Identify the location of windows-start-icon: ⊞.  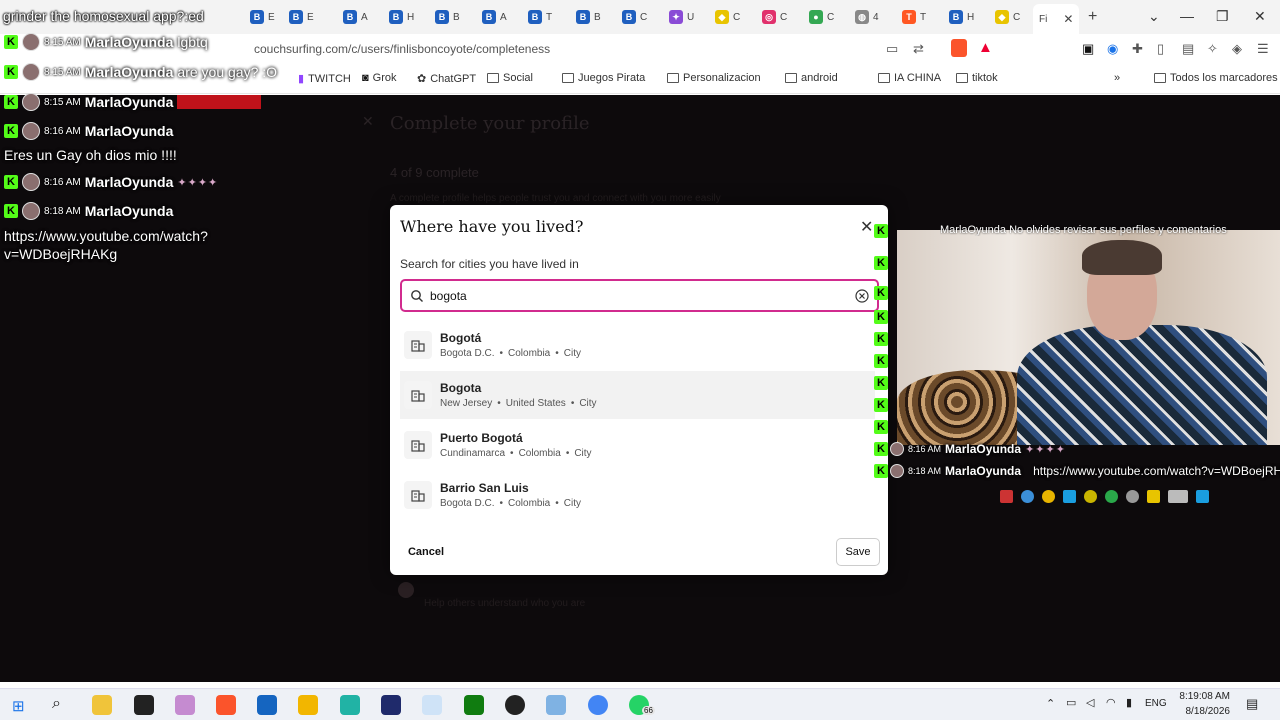
(18, 706).